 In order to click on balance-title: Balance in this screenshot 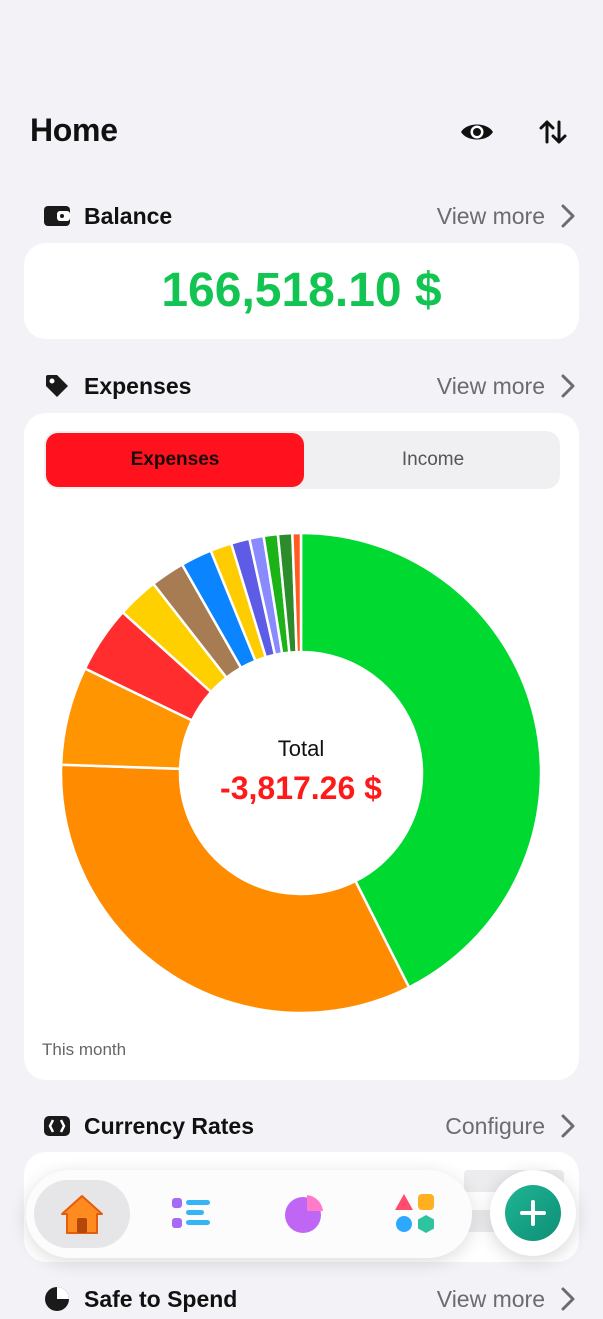, I will do `click(128, 215)`.